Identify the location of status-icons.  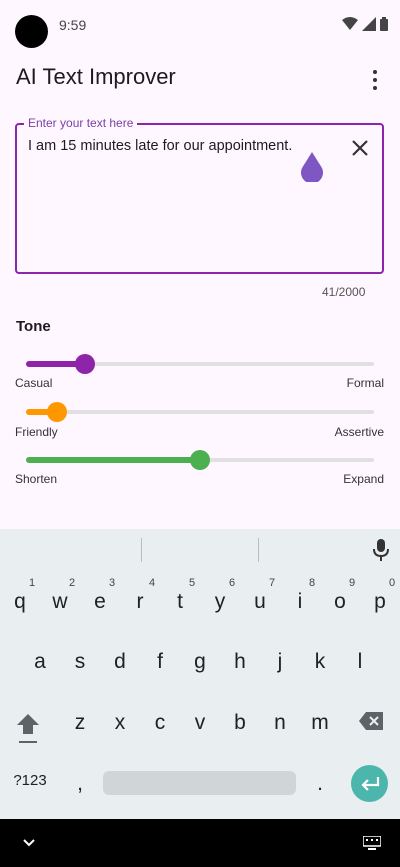
(365, 24).